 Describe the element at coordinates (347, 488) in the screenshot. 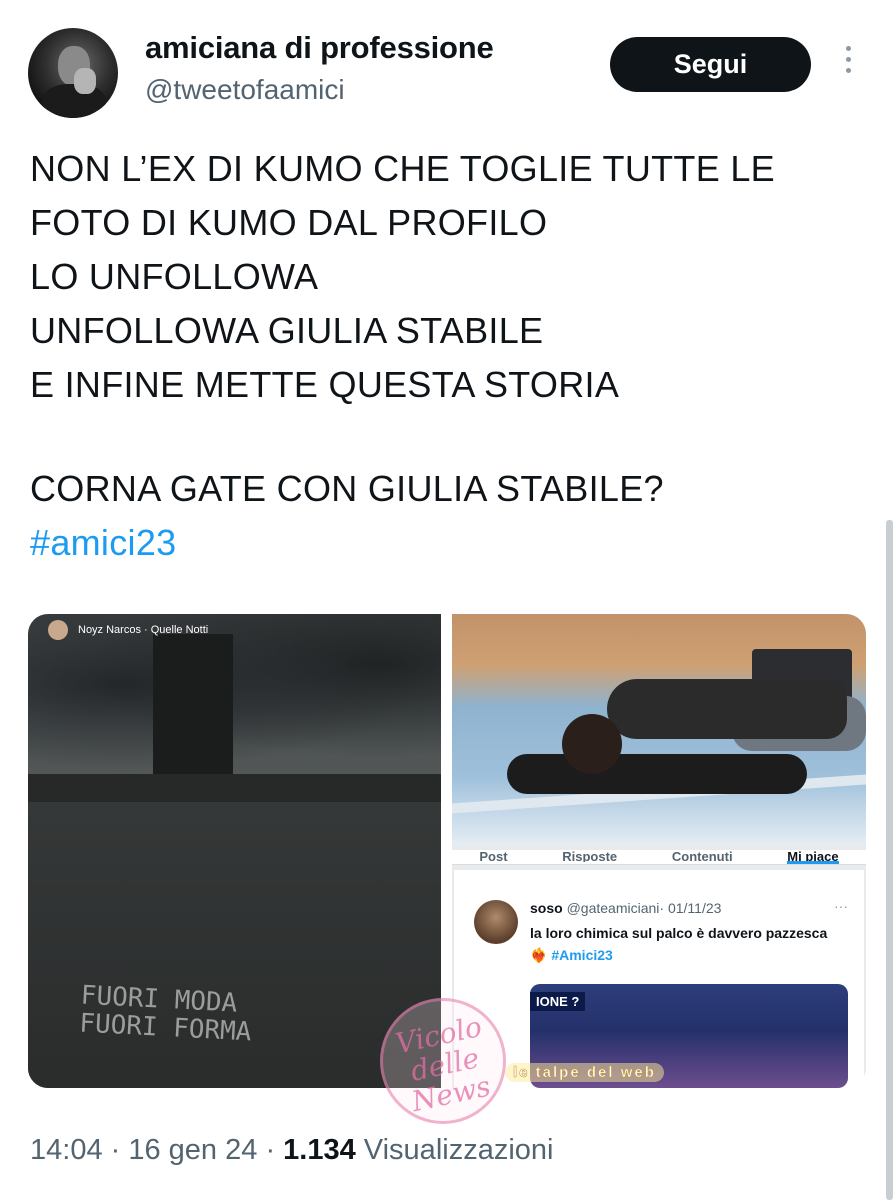

I see `tweet-line: CORNA GATE CON GIULIA STABILE?` at that location.